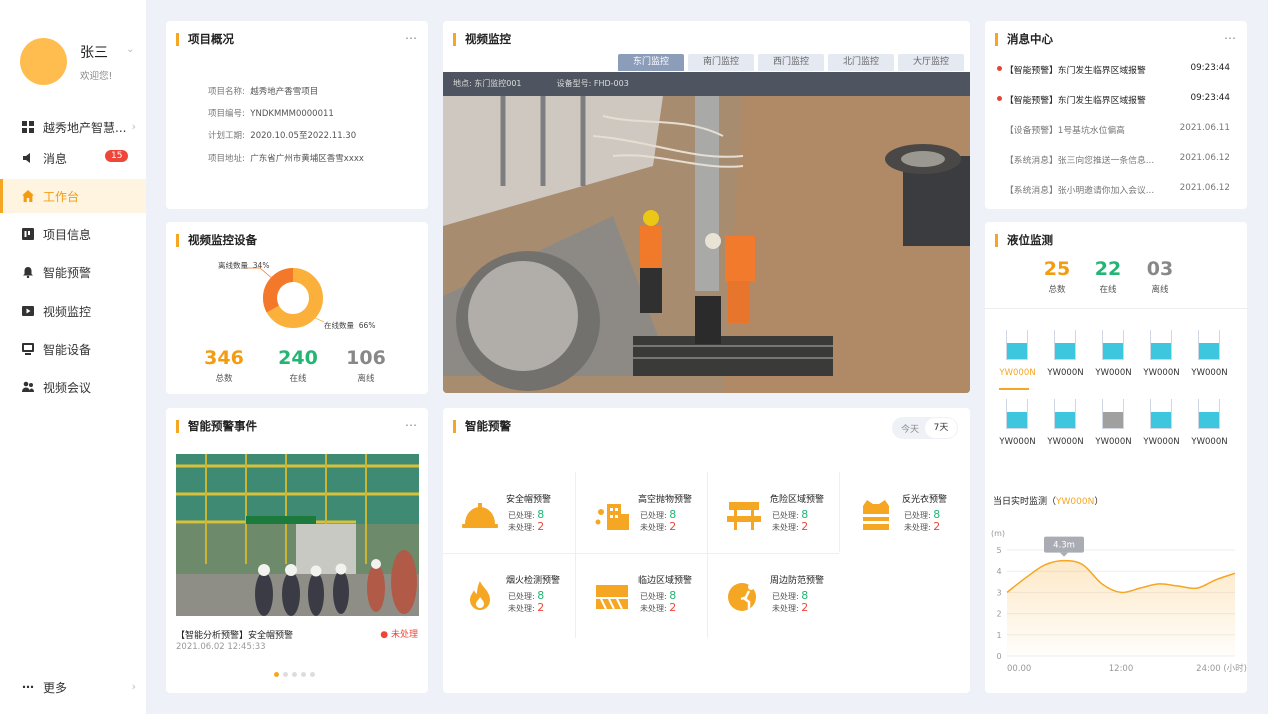  Describe the element at coordinates (350, 325) in the screenshot. I see `online-pct-label: 在线数量 66%` at that location.